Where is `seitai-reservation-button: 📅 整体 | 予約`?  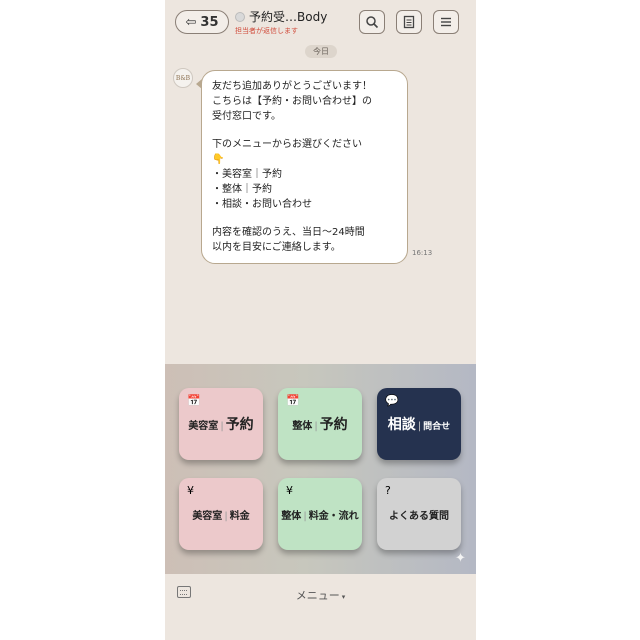 seitai-reservation-button: 📅 整体 | 予約 is located at coordinates (320, 424).